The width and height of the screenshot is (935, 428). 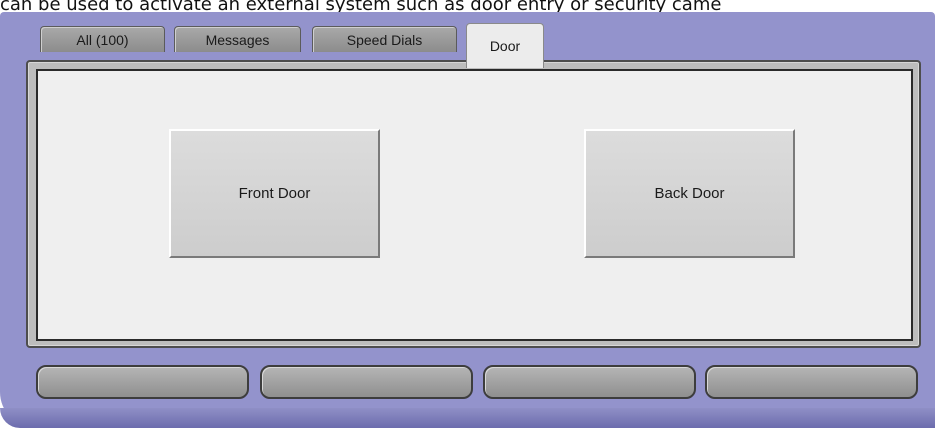 What do you see at coordinates (467, 418) in the screenshot?
I see `device-bezel-bottom` at bounding box center [467, 418].